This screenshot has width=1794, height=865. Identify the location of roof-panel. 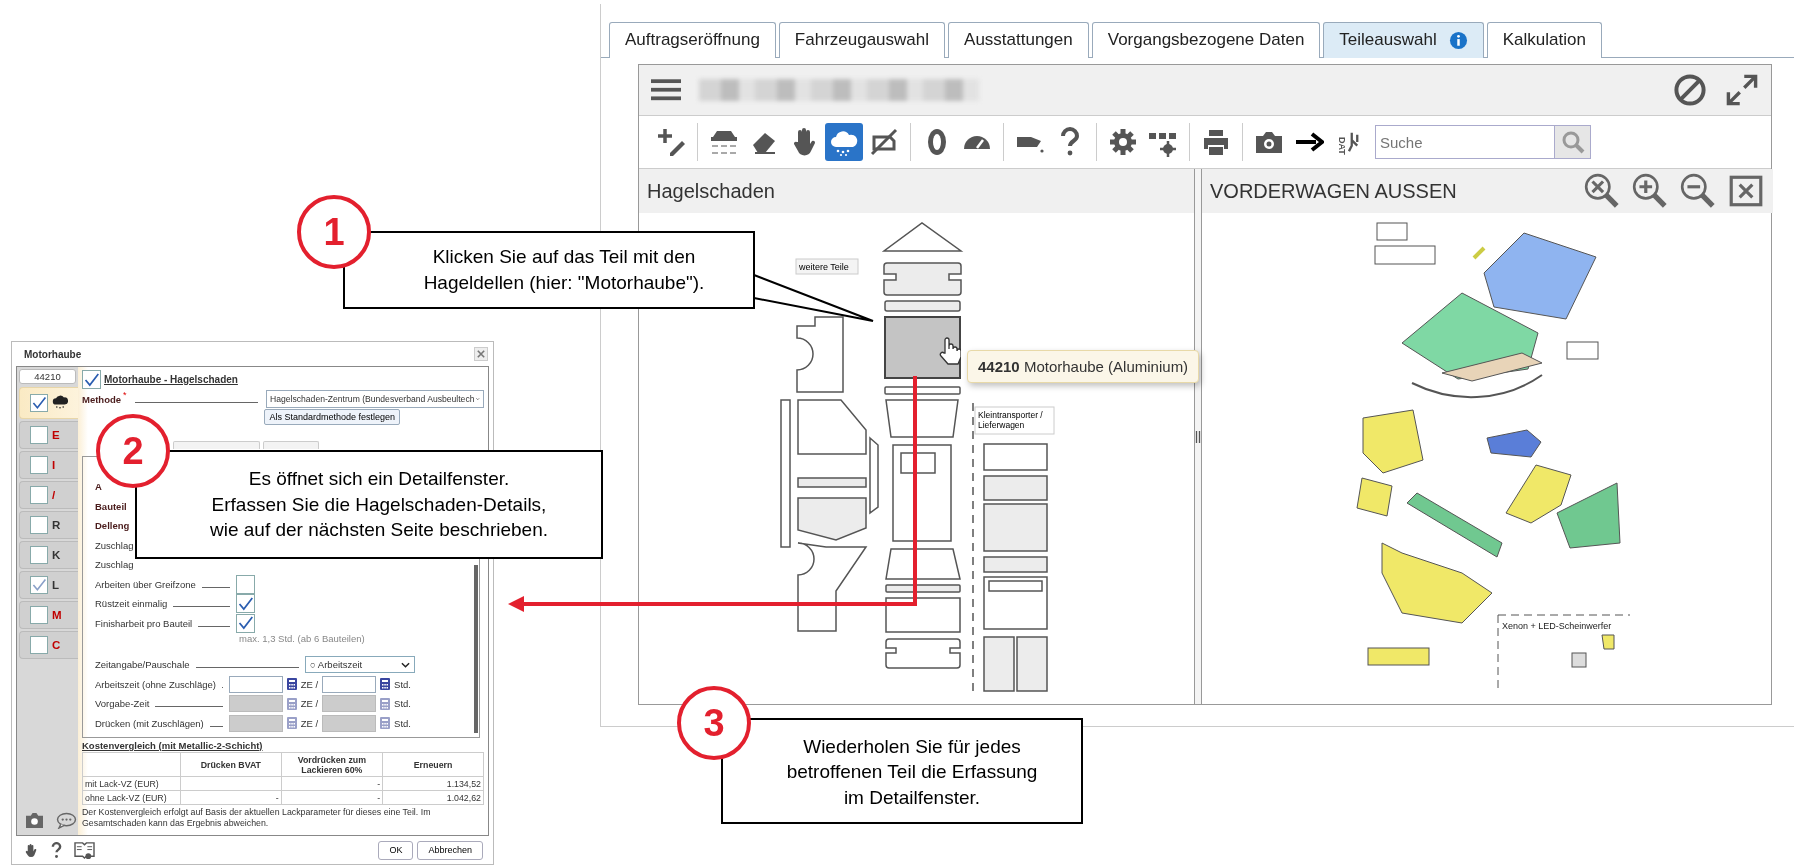
(922, 493).